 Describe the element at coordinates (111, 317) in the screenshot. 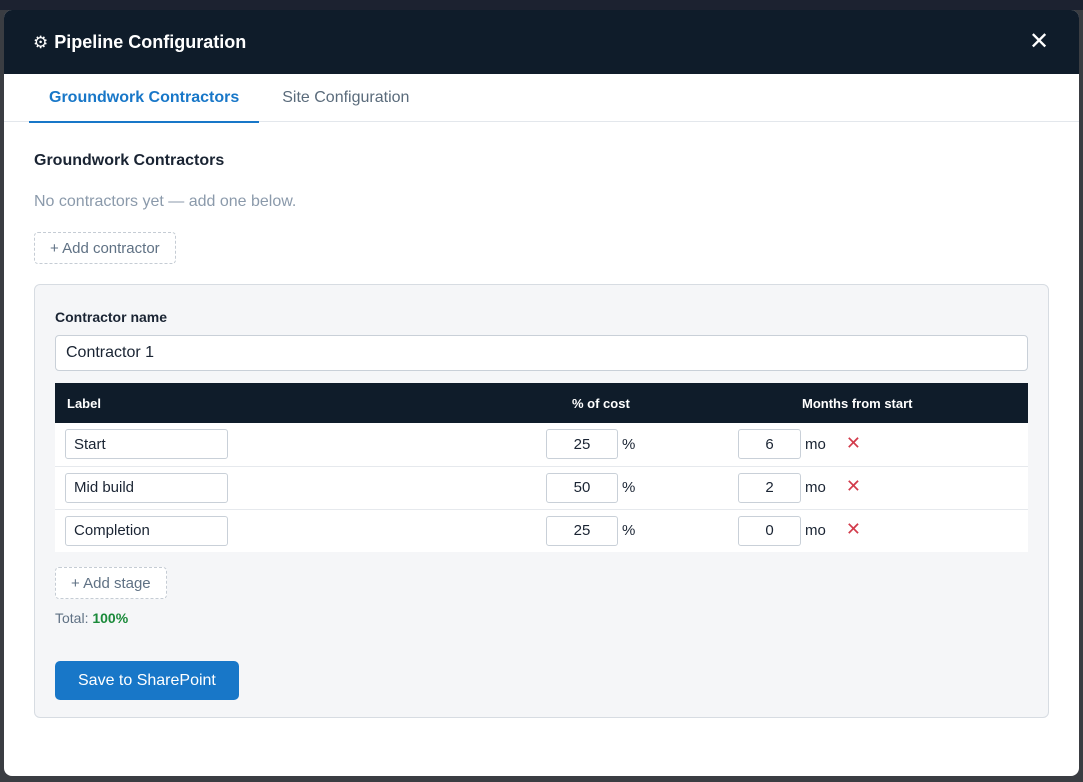

I see `contractor-name-label: Contractor name` at that location.